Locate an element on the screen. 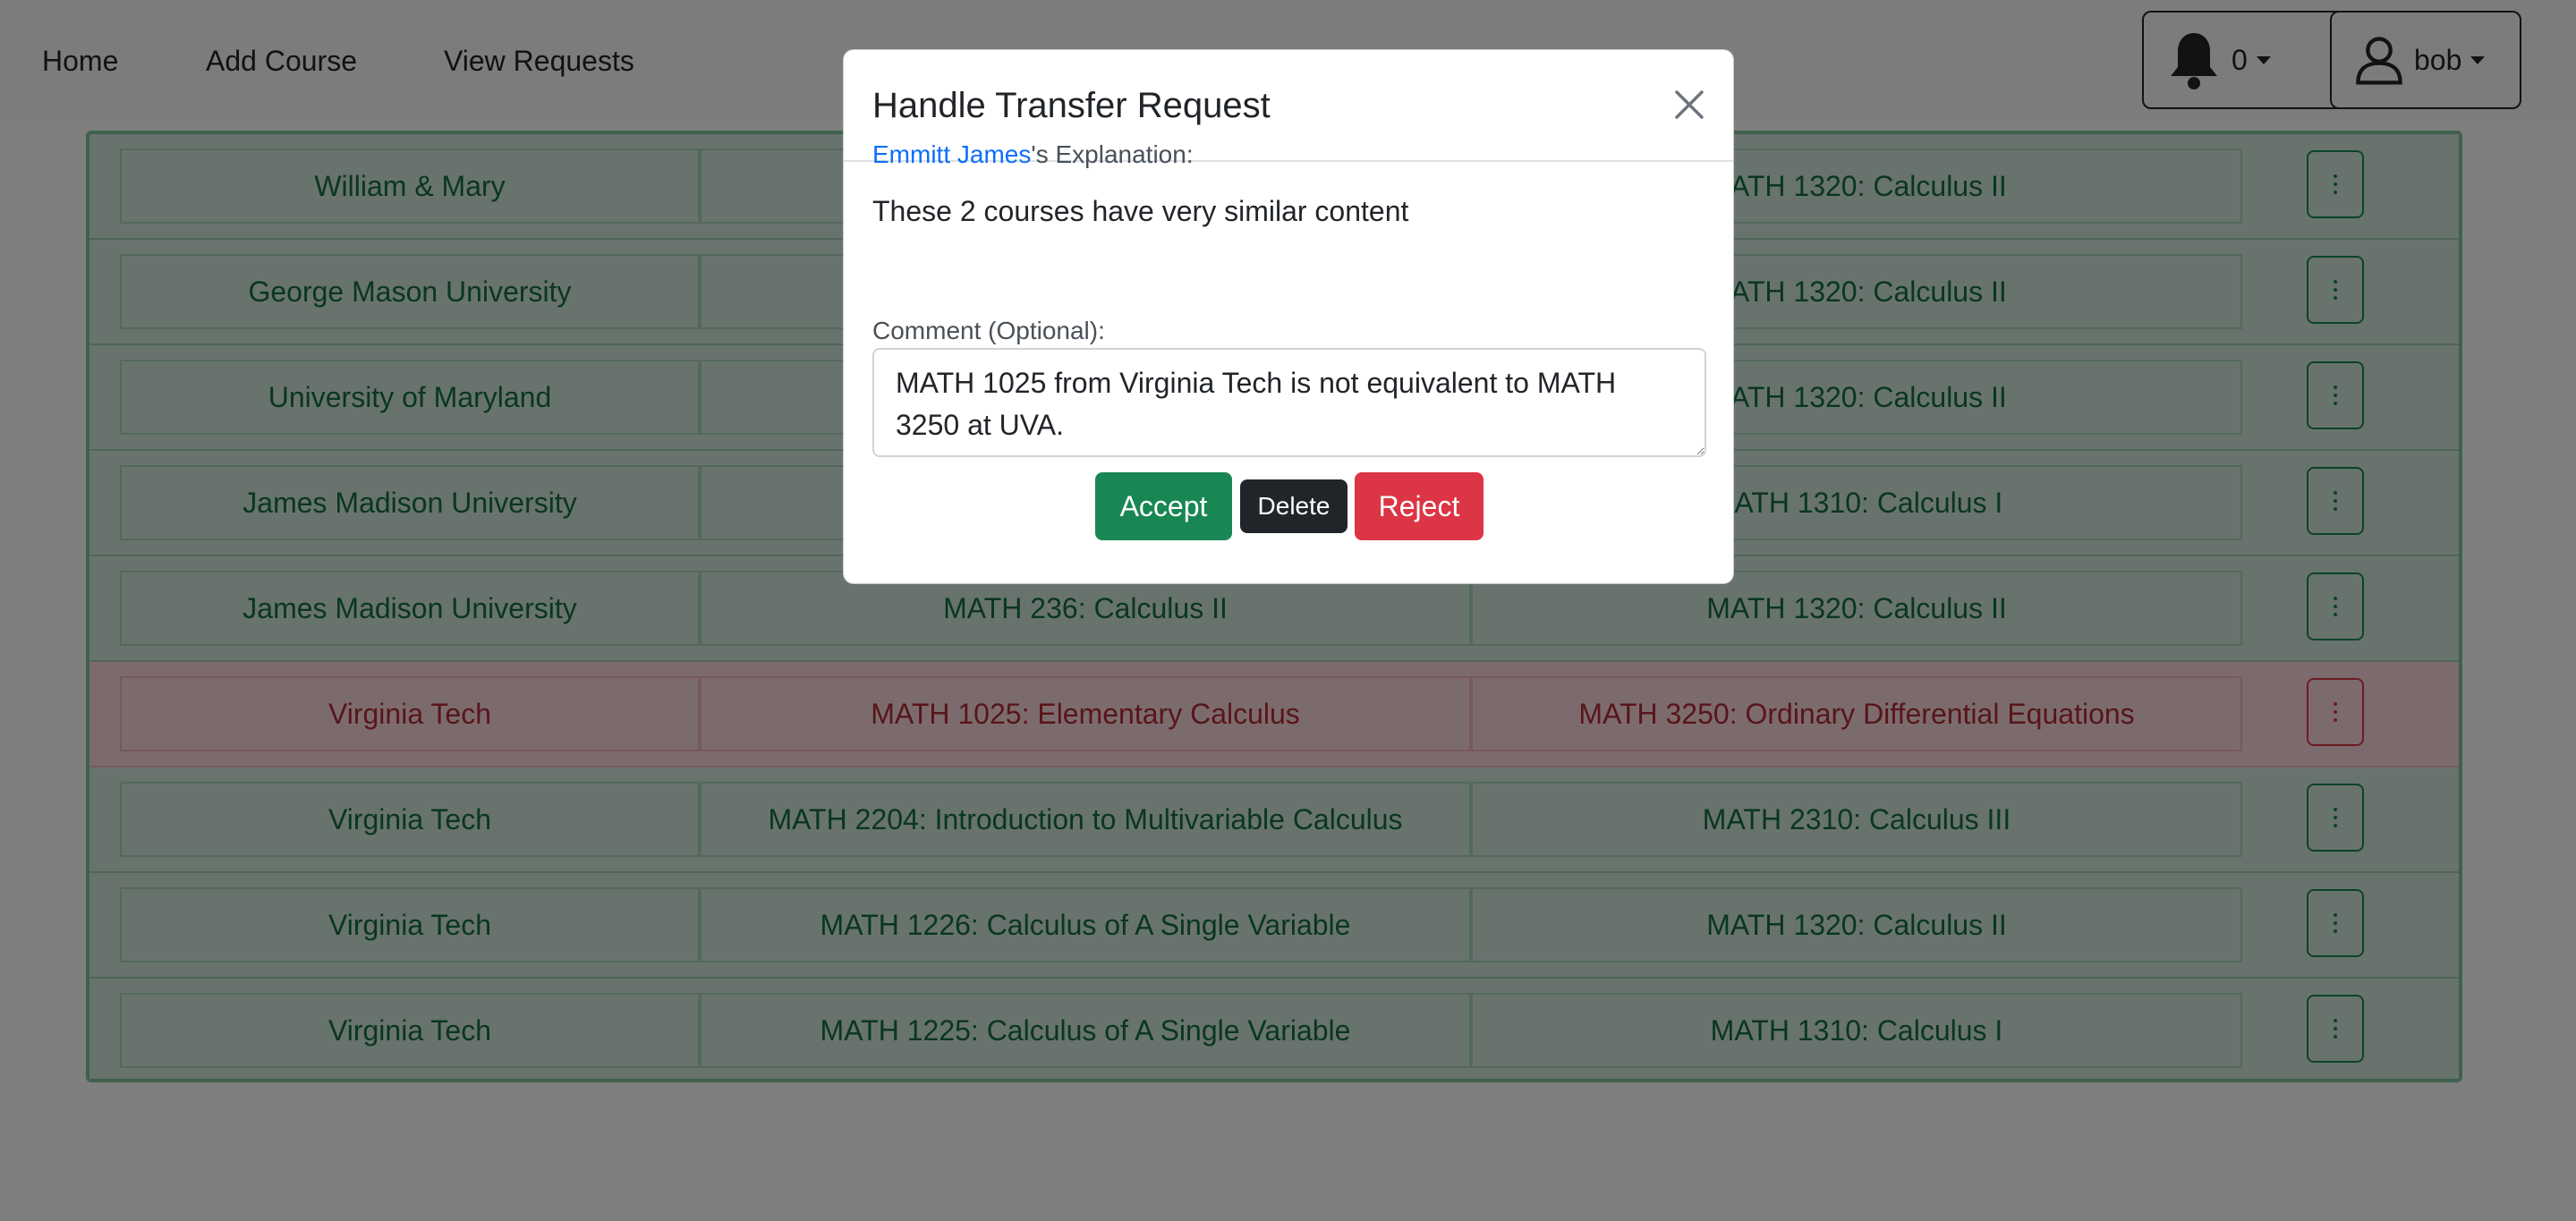  close-icon is located at coordinates (1689, 105).